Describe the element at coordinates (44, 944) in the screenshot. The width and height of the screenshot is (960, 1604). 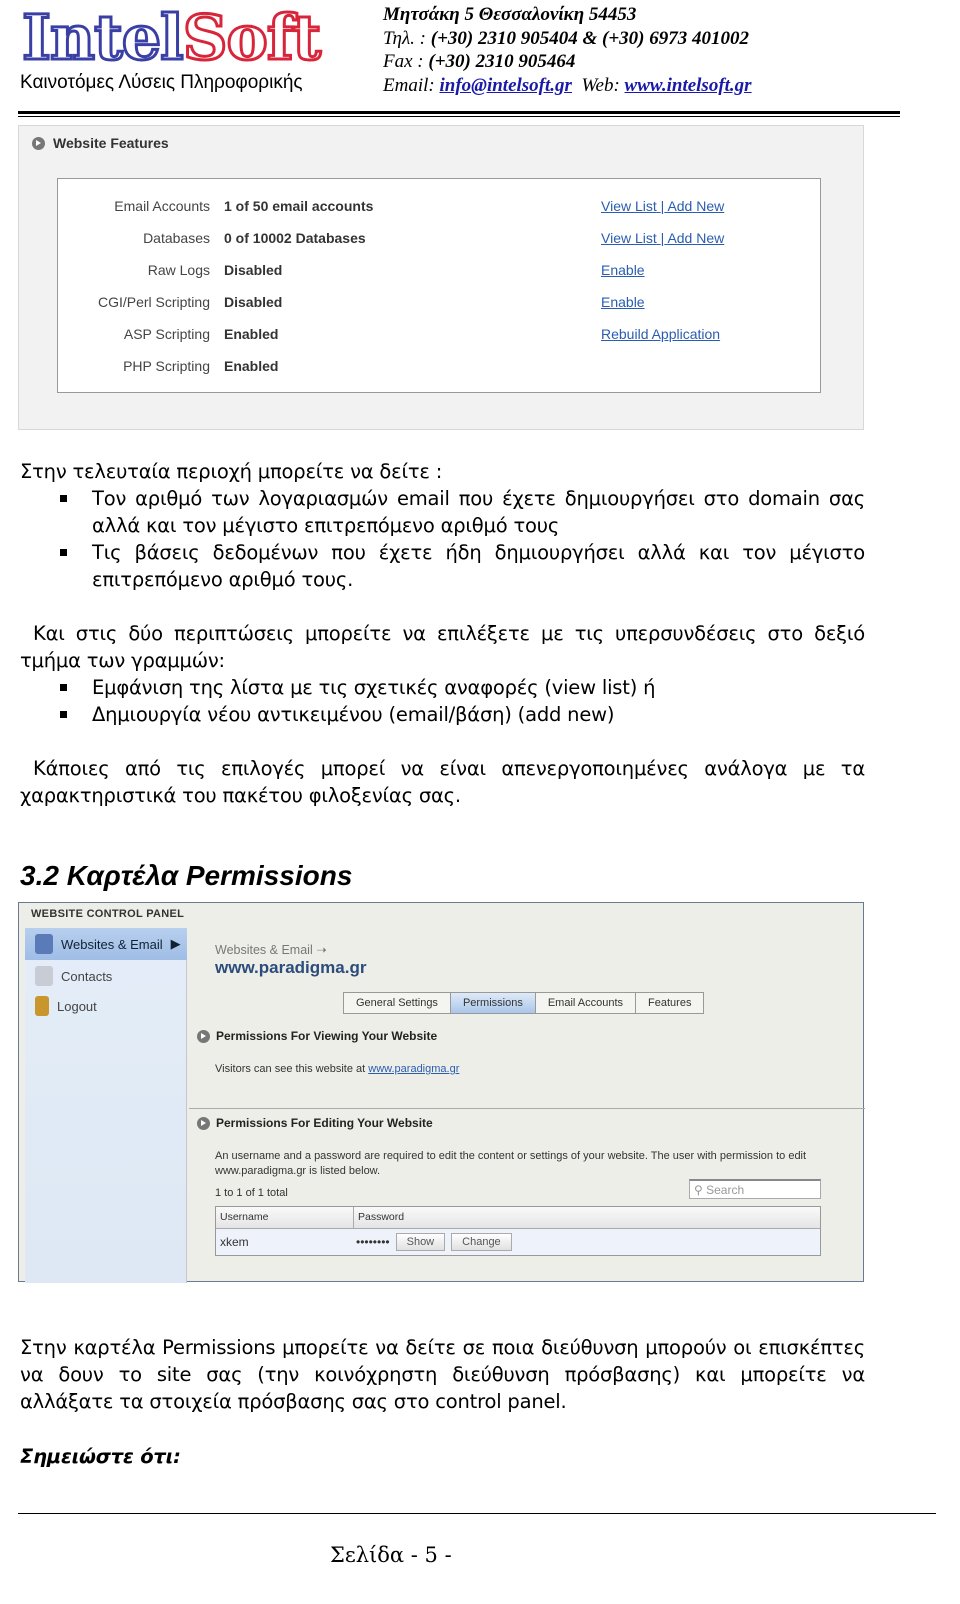
I see `computer-icon` at that location.